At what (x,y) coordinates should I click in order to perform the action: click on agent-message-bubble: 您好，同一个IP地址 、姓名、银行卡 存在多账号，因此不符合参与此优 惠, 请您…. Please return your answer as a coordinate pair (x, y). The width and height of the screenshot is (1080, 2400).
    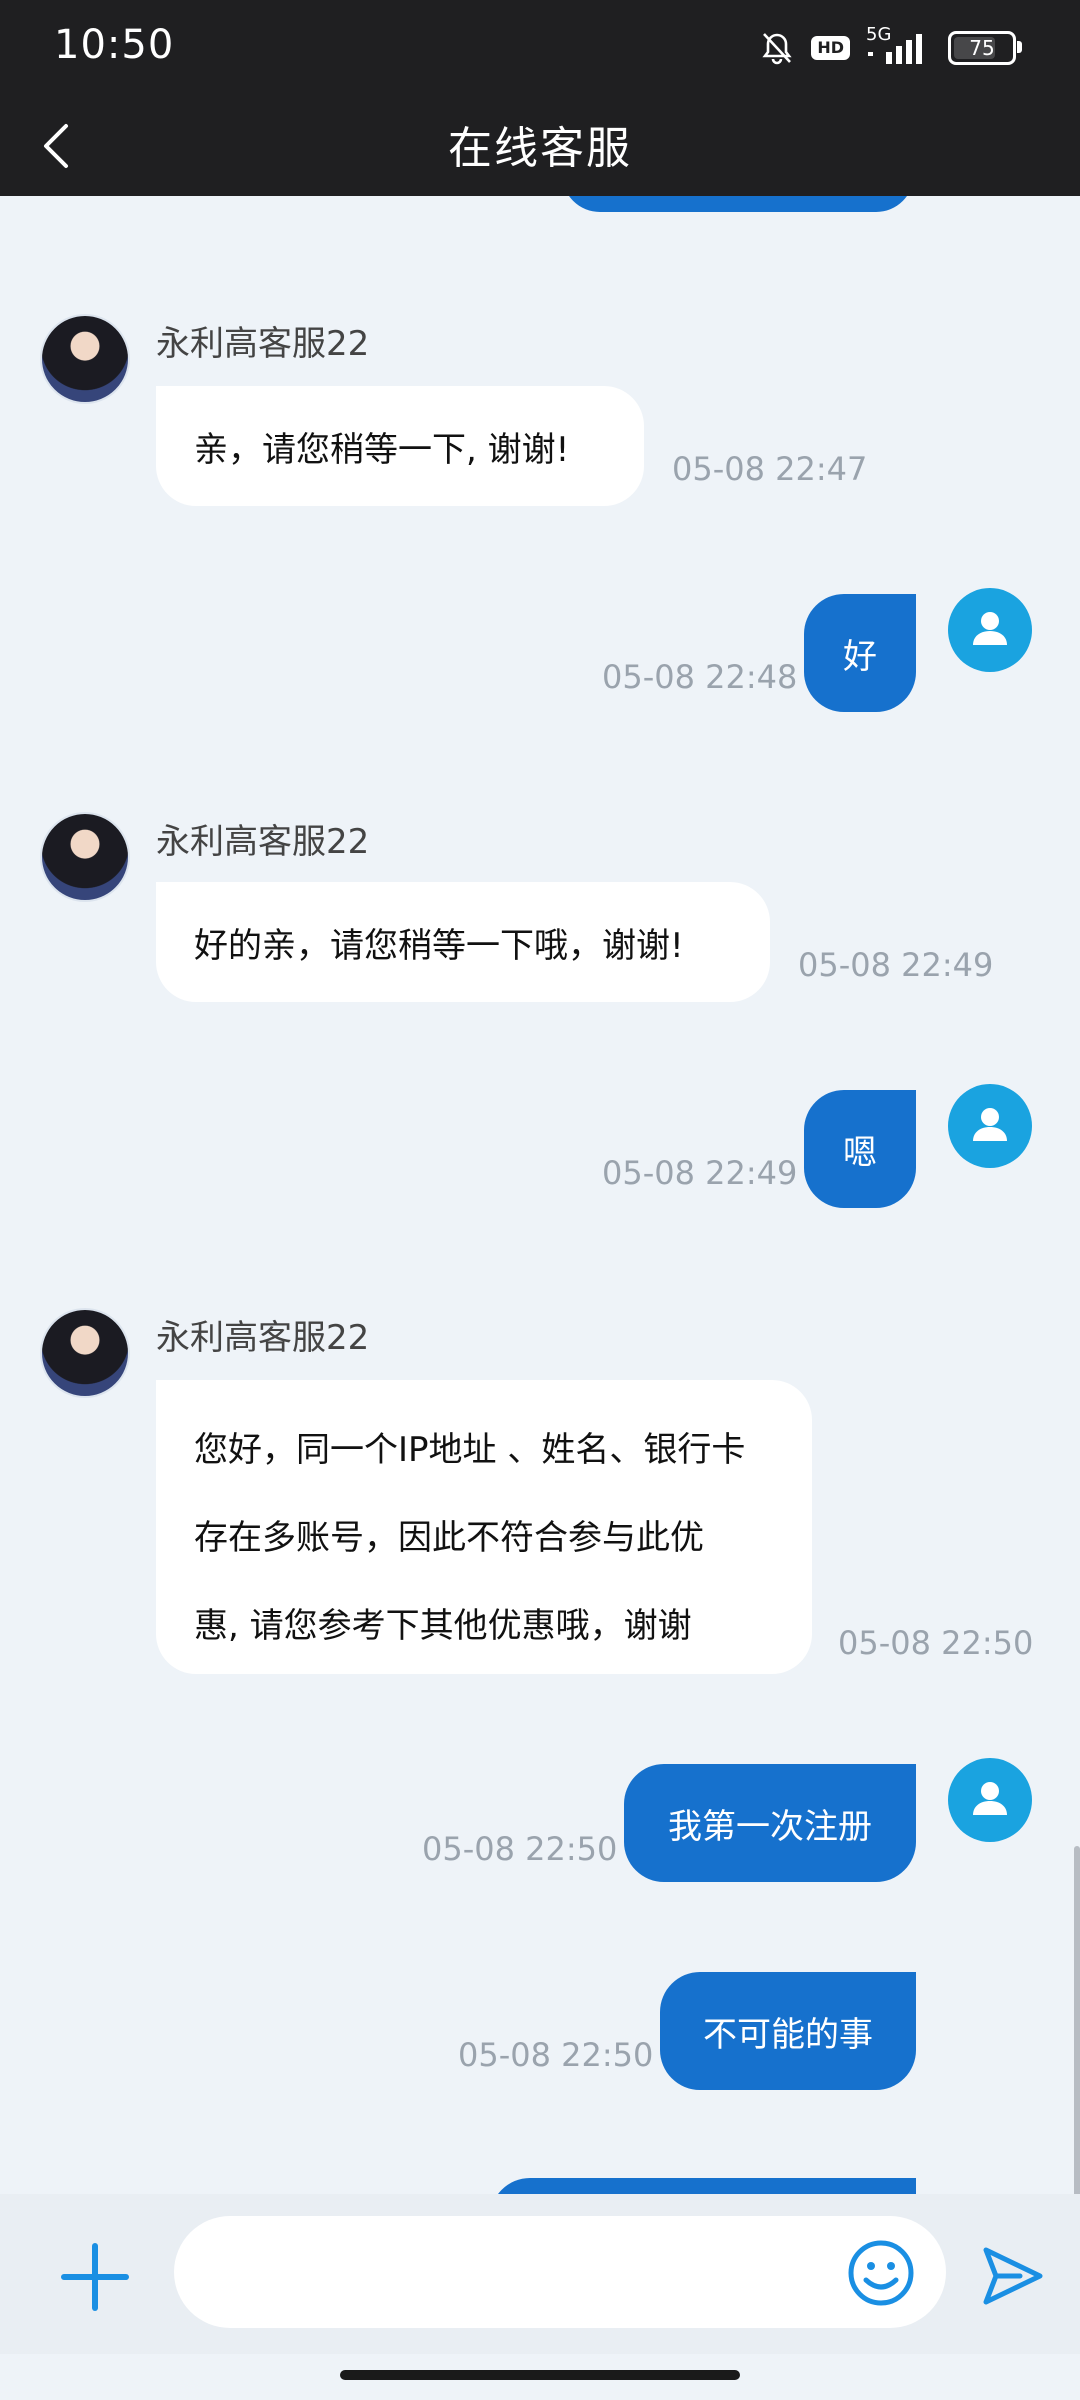
    Looking at the image, I should click on (484, 1527).